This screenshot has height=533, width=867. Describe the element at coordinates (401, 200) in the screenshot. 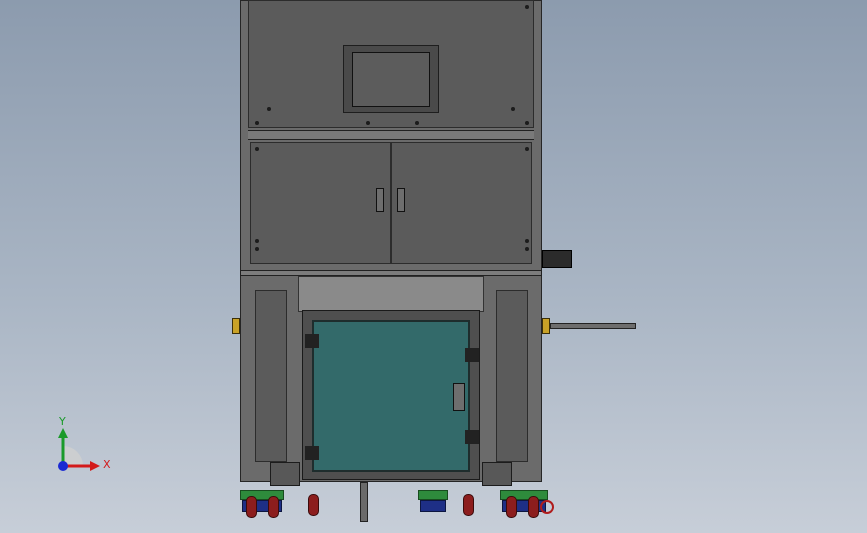

I see `door-handle-right-icon` at that location.